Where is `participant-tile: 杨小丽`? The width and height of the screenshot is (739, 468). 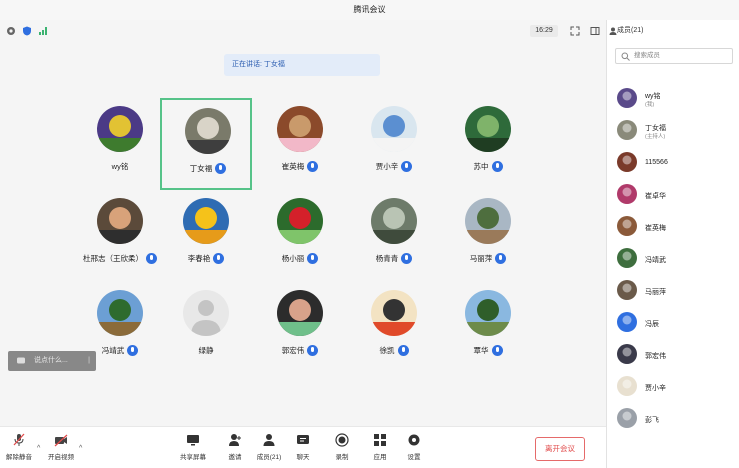
participant-tile: 杨小丽 is located at coordinates (300, 236).